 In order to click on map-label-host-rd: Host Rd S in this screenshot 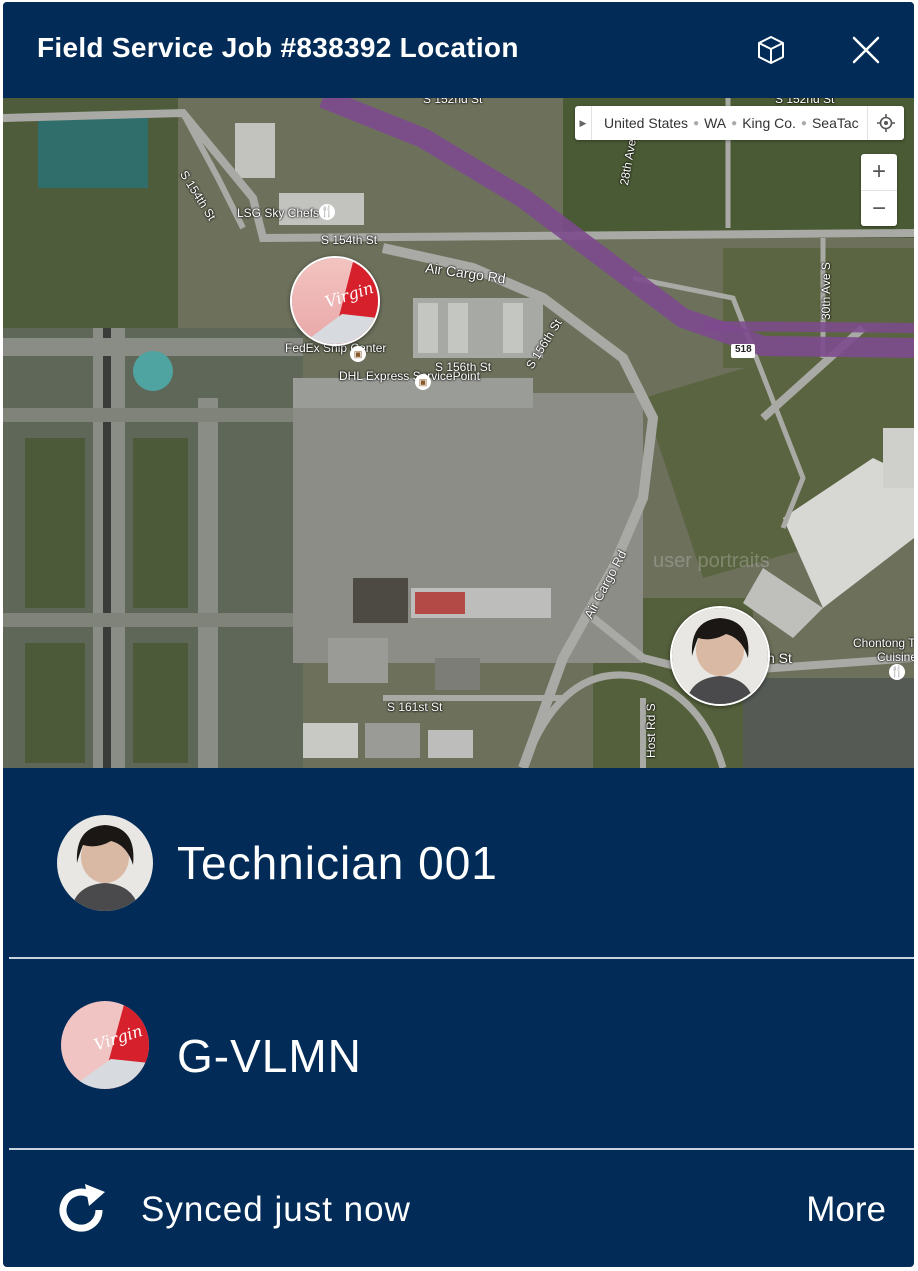, I will do `click(651, 730)`.